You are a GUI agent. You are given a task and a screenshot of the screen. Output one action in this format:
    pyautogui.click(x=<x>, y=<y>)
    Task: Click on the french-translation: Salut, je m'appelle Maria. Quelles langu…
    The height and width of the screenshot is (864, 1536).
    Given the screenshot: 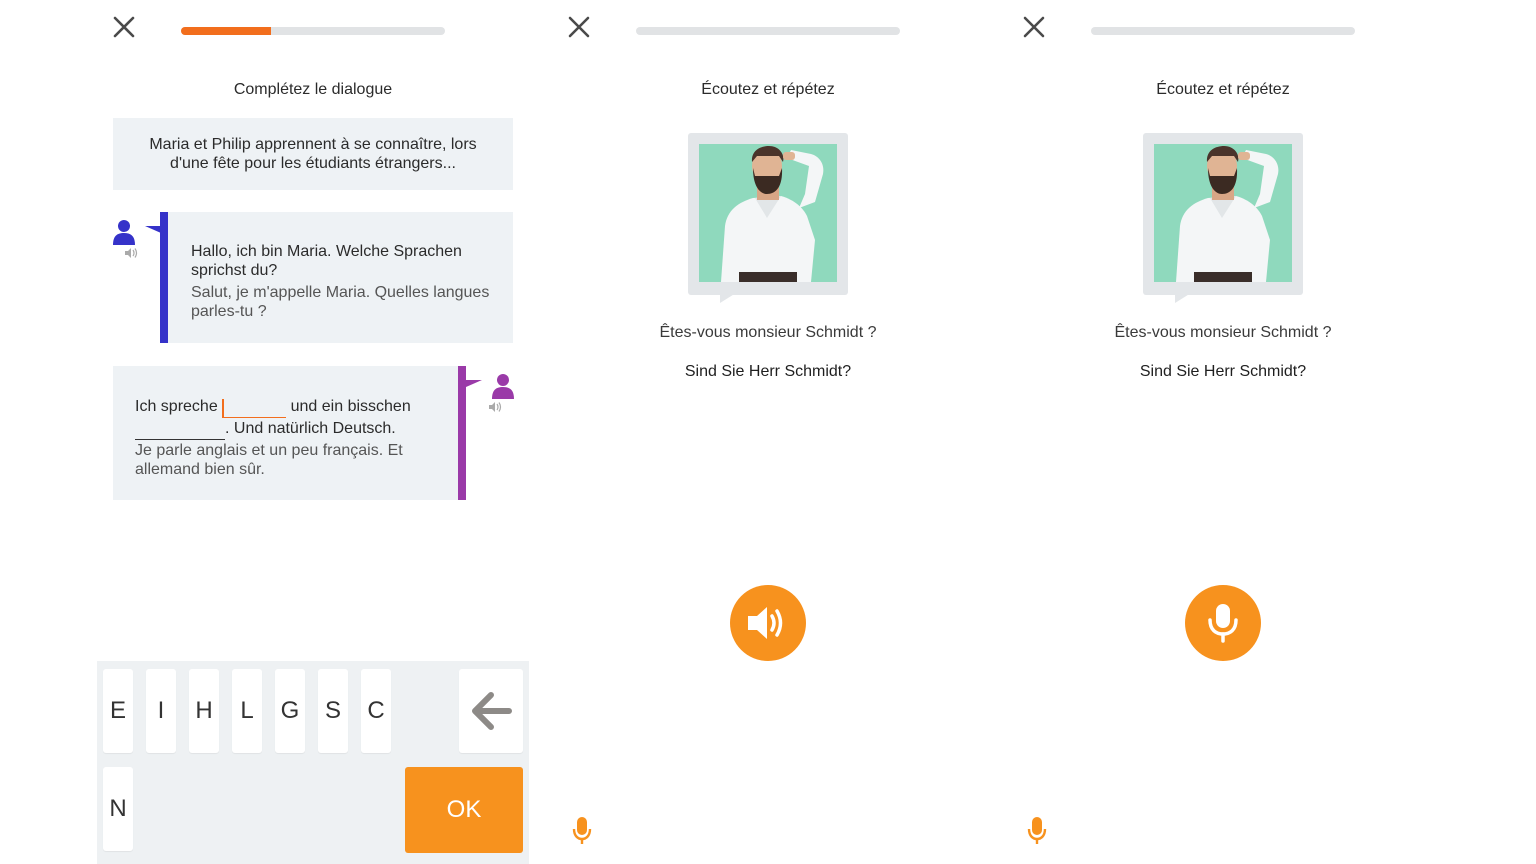 What is the action you would take?
    pyautogui.click(x=340, y=302)
    